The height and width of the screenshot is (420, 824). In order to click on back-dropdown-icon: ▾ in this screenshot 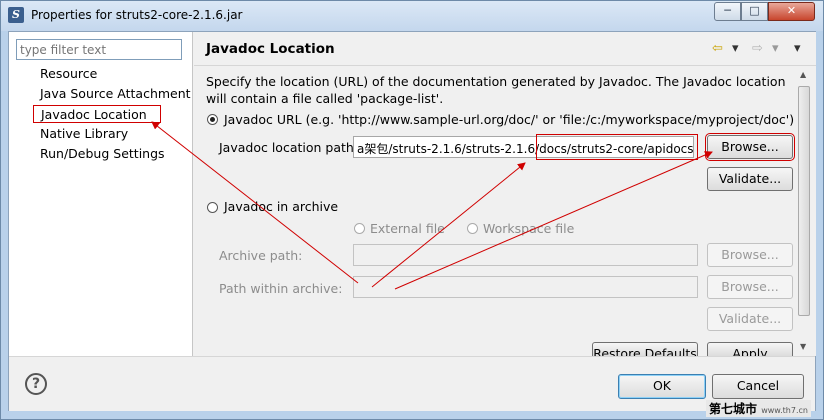, I will do `click(735, 48)`.